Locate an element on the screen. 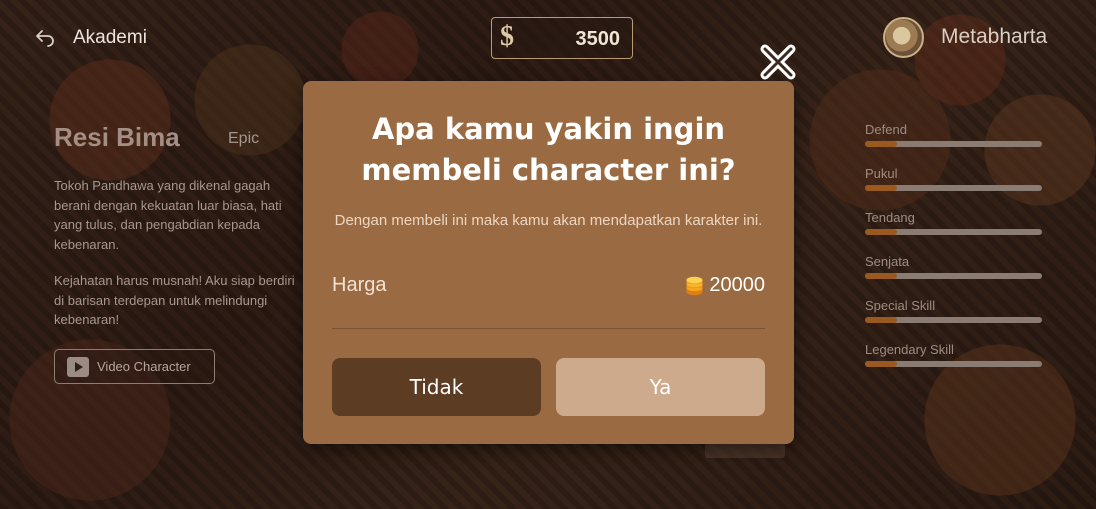  video-character-button: Video Character is located at coordinates (134, 366).